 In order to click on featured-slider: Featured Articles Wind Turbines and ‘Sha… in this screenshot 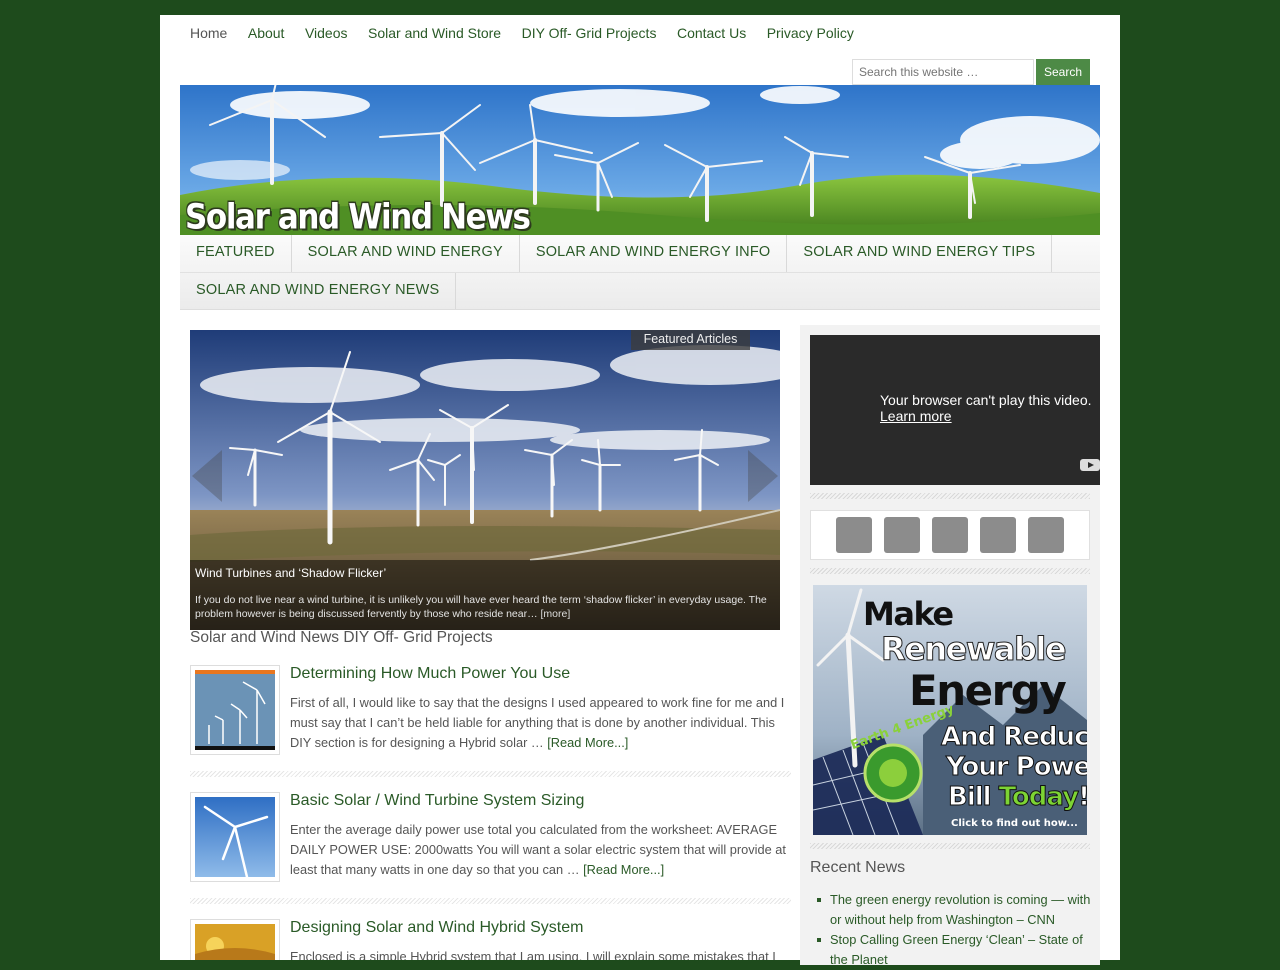, I will do `click(485, 480)`.